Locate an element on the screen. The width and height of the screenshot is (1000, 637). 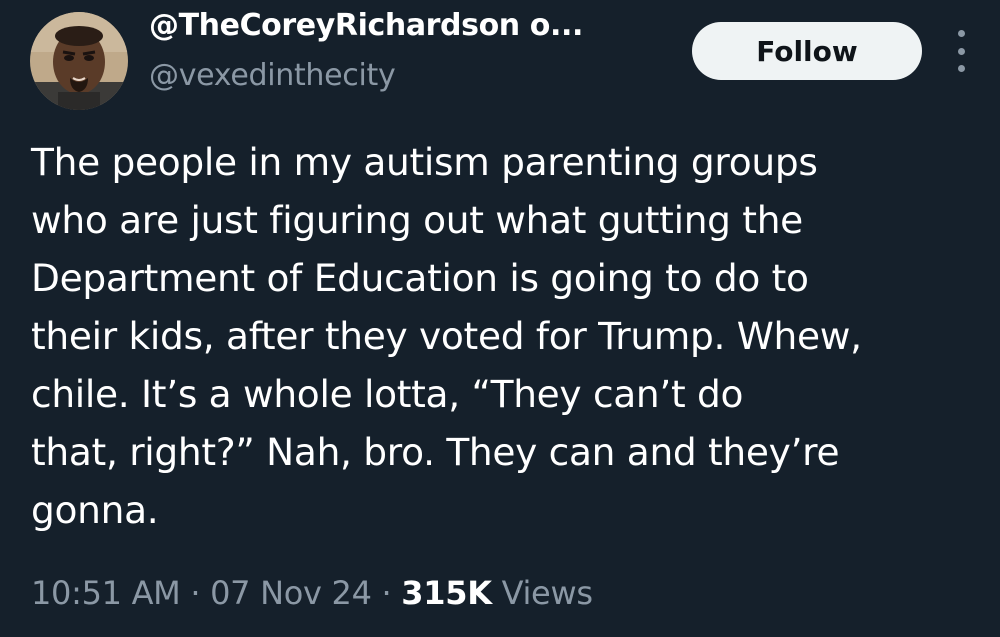
avatar is located at coordinates (79, 61).